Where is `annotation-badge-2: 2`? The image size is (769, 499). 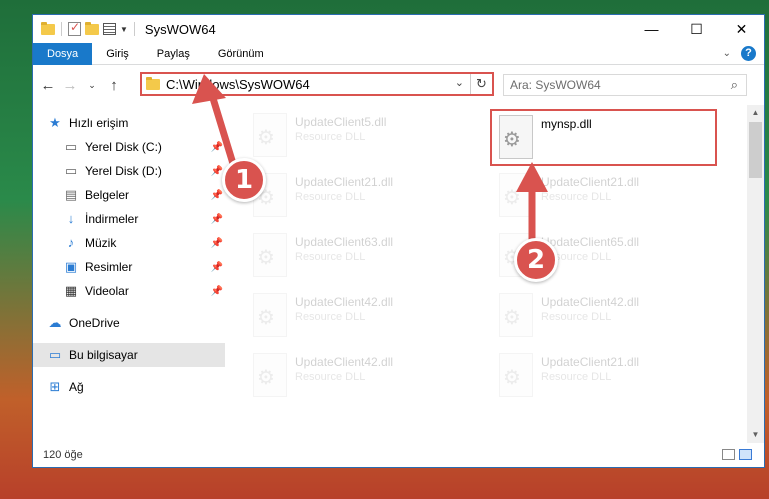 annotation-badge-2: 2 is located at coordinates (536, 260).